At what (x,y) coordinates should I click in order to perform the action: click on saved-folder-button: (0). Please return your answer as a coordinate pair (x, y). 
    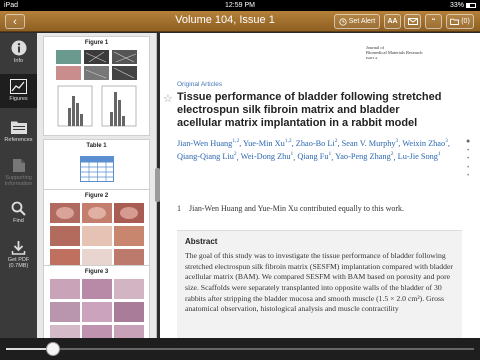
    Looking at the image, I should click on (460, 21).